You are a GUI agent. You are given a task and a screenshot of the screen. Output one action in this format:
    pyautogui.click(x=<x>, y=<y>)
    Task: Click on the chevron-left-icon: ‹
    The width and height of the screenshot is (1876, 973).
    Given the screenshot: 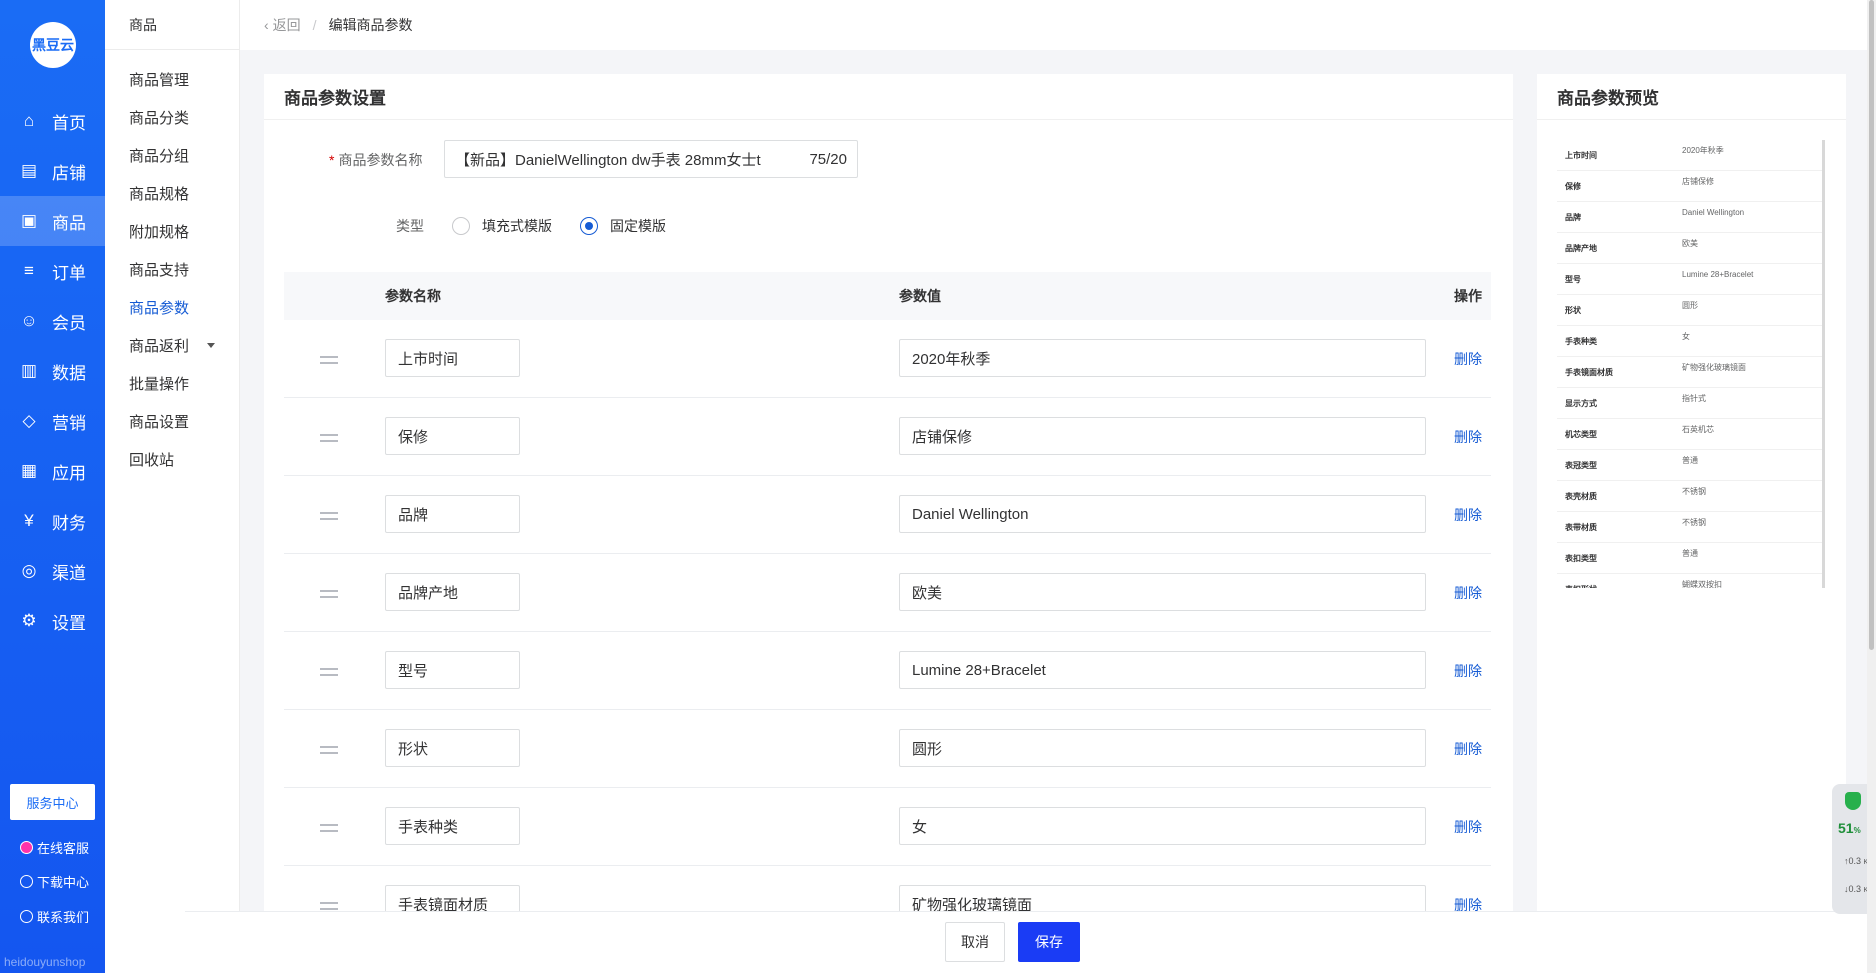 What is the action you would take?
    pyautogui.click(x=266, y=25)
    